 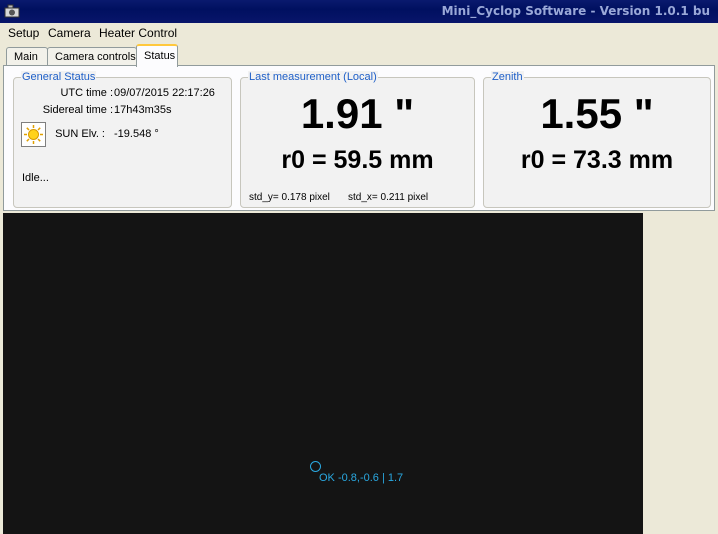 I want to click on sun-indicator, so click(x=33, y=134).